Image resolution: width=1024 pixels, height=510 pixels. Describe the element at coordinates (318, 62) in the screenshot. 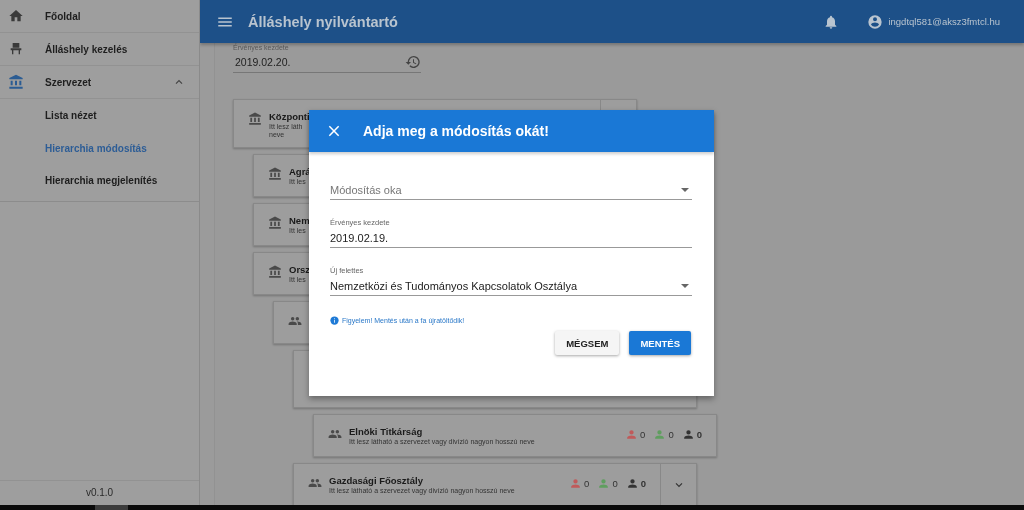

I see `date-field: 2019.02.20.` at that location.